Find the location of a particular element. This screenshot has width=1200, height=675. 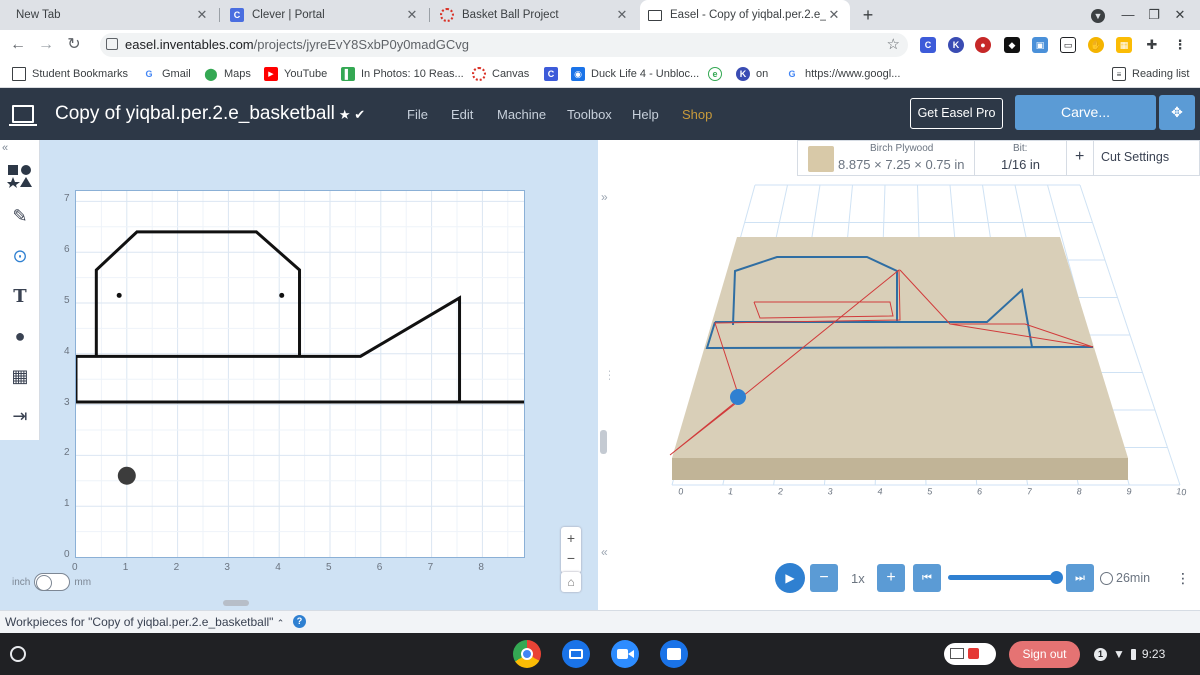

menu-machine: Machine is located at coordinates (521, 114).